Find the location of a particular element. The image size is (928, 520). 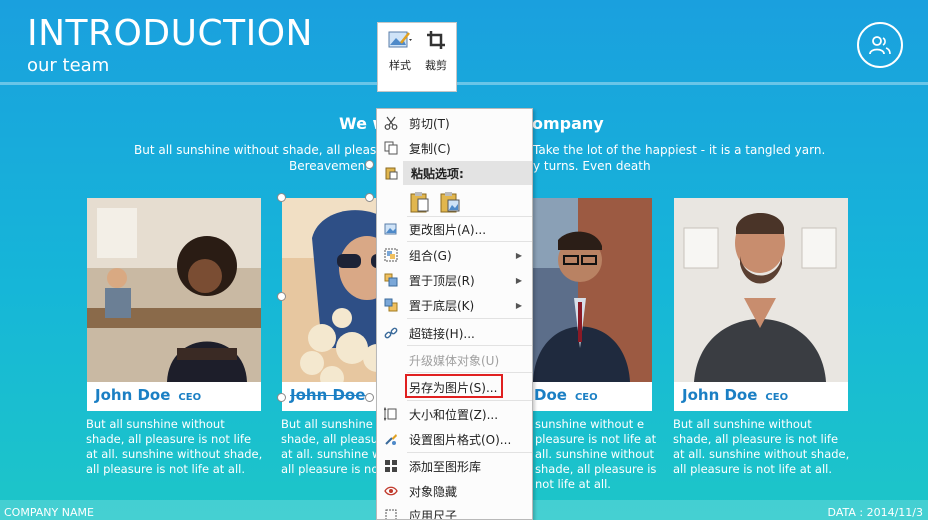

format-picture-icon is located at coordinates (391, 439).